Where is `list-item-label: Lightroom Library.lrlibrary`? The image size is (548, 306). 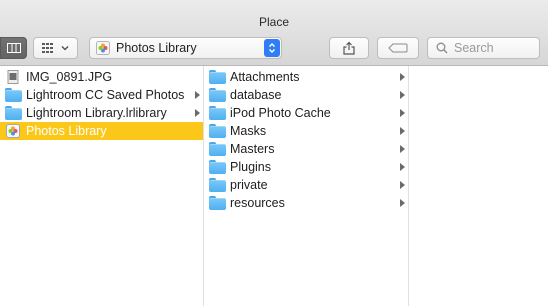
list-item-label: Lightroom Library.lrlibrary is located at coordinates (96, 113).